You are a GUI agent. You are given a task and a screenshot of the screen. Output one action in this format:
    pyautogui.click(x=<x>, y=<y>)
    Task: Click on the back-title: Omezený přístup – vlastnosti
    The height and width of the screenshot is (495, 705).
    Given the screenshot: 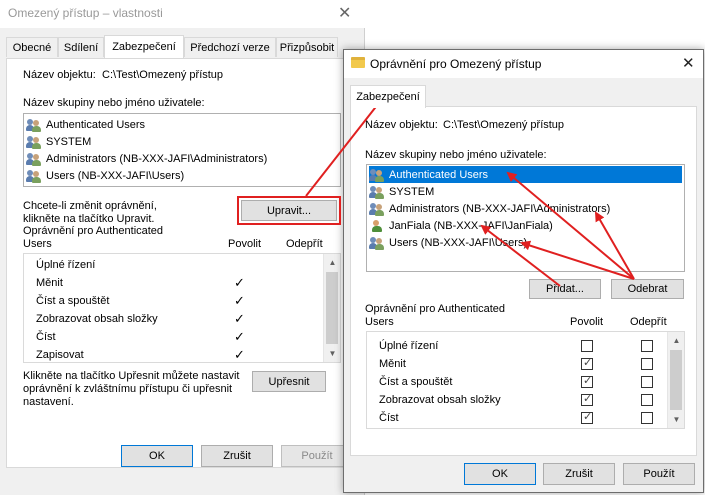 What is the action you would take?
    pyautogui.click(x=85, y=13)
    